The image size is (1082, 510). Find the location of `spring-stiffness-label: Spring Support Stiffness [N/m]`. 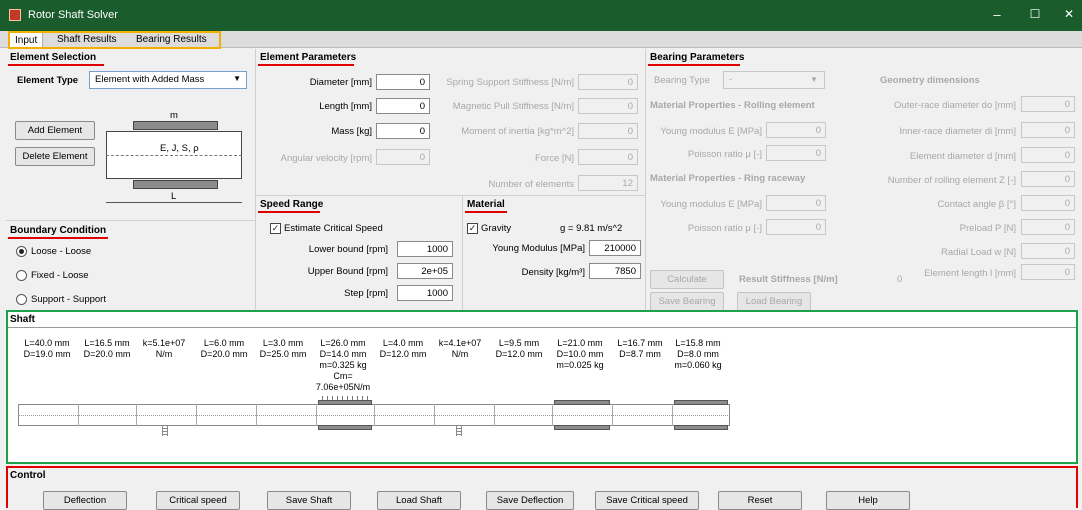

spring-stiffness-label: Spring Support Stiffness [N/m] is located at coordinates (510, 82).